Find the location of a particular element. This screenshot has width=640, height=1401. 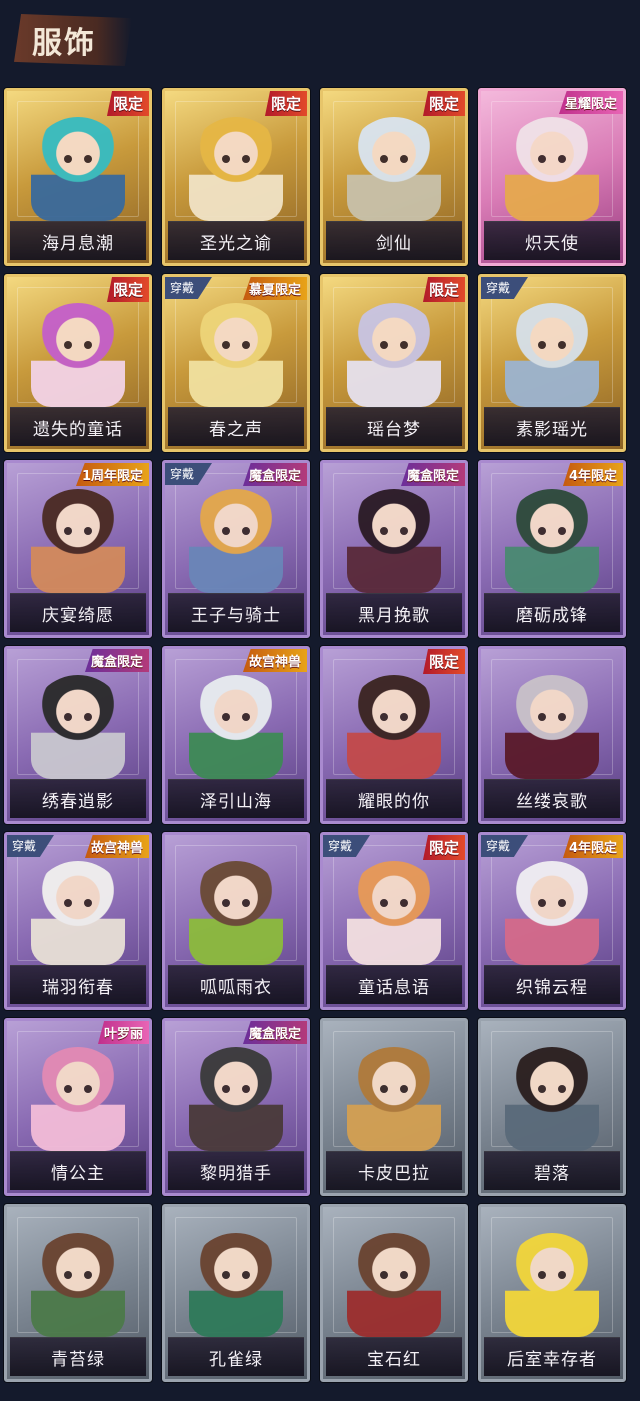

costume-card: 故宫神兽 泽引山海 is located at coordinates (236, 735).